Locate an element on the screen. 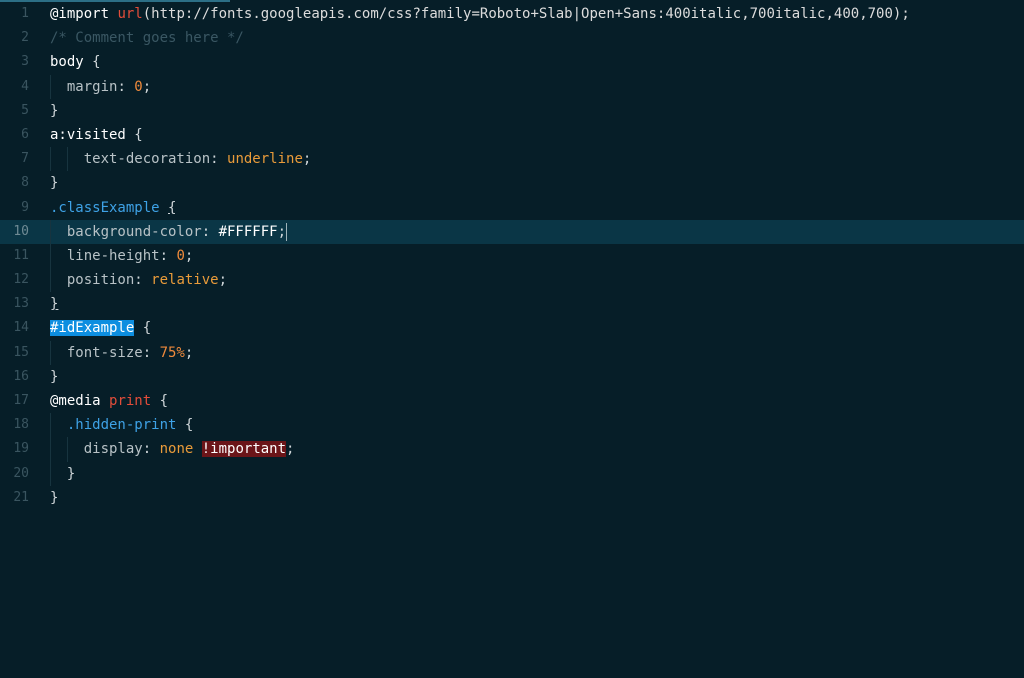 This screenshot has height=678, width=1024. code-line: 13} is located at coordinates (512, 304).